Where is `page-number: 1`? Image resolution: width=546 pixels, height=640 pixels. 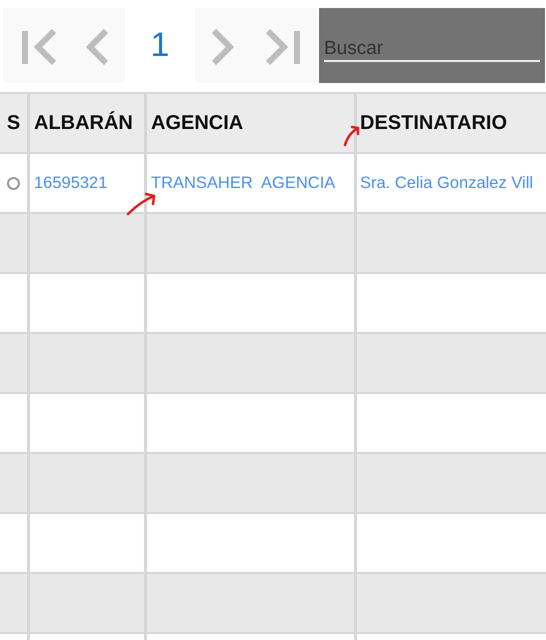 page-number: 1 is located at coordinates (160, 45).